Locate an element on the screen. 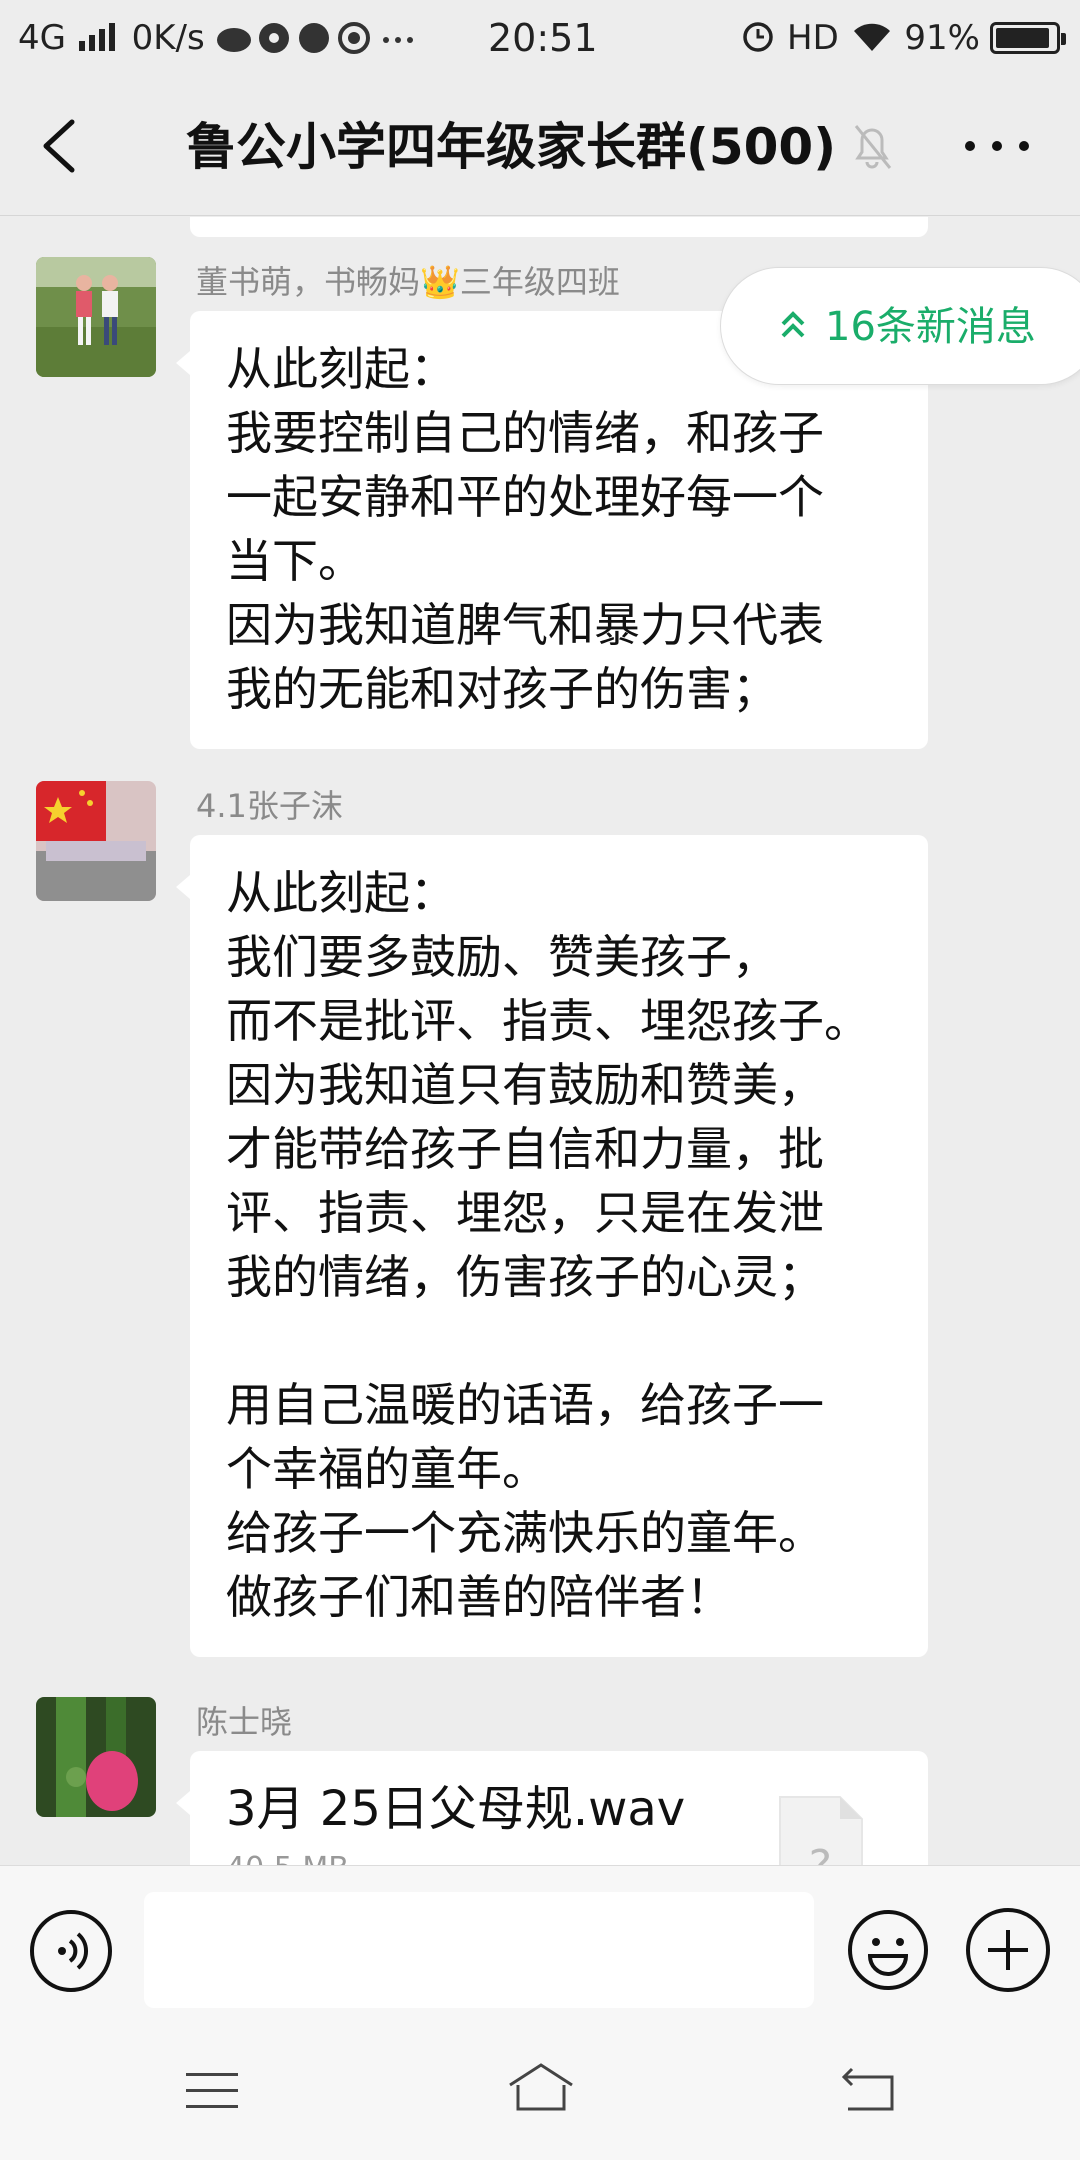 This screenshot has width=1080, height=2160. battery-percent: 91% is located at coordinates (942, 38).